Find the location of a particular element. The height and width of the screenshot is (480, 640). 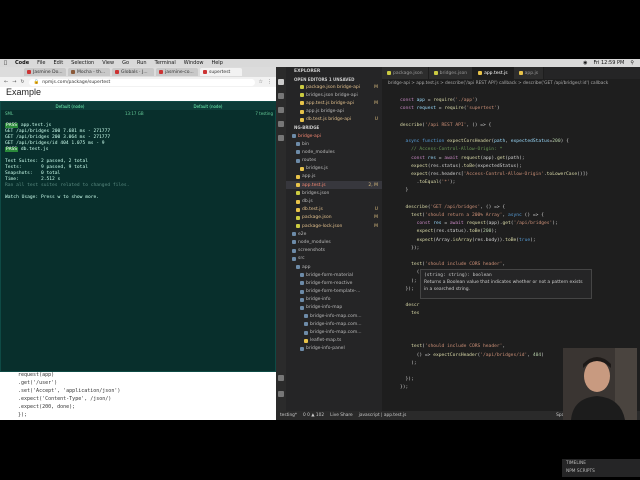

open-editors-header: OPEN EDITORS 1 UNSAVED is located at coordinates (334, 79).